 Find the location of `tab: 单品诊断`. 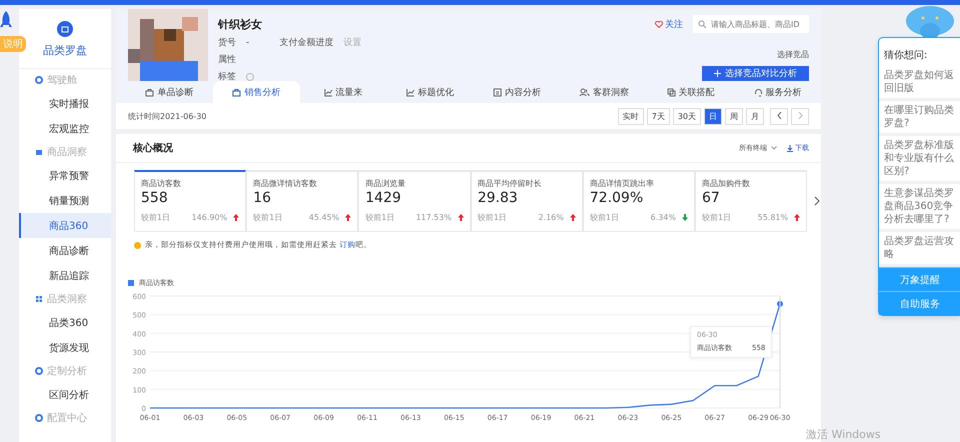

tab: 单品诊断 is located at coordinates (169, 92).